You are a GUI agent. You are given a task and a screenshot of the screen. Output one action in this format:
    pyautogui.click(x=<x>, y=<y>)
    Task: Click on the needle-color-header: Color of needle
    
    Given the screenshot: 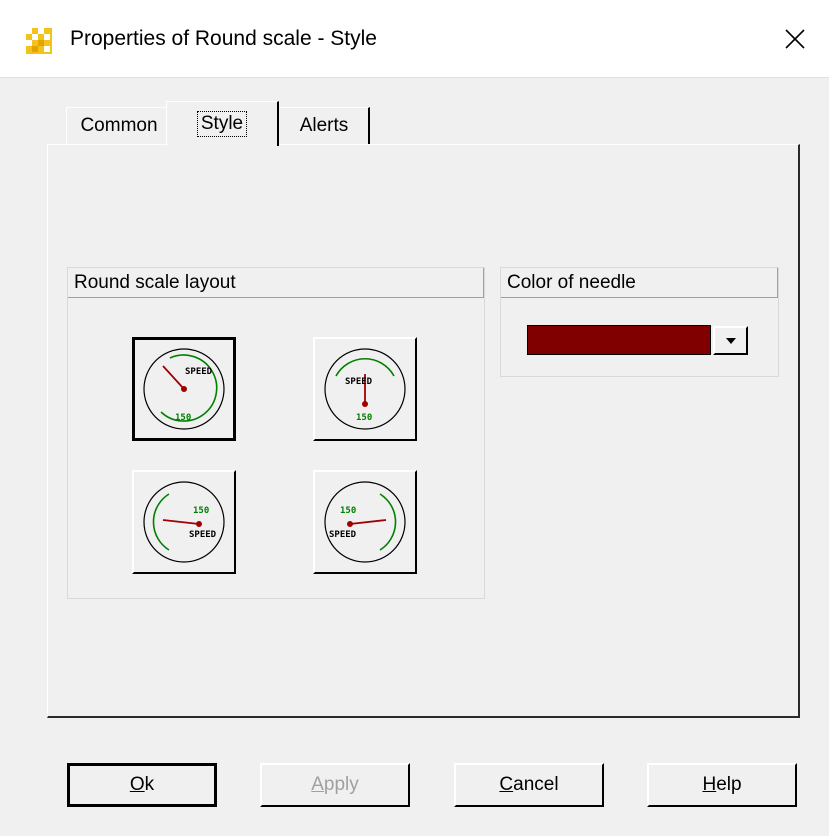 What is the action you would take?
    pyautogui.click(x=639, y=283)
    